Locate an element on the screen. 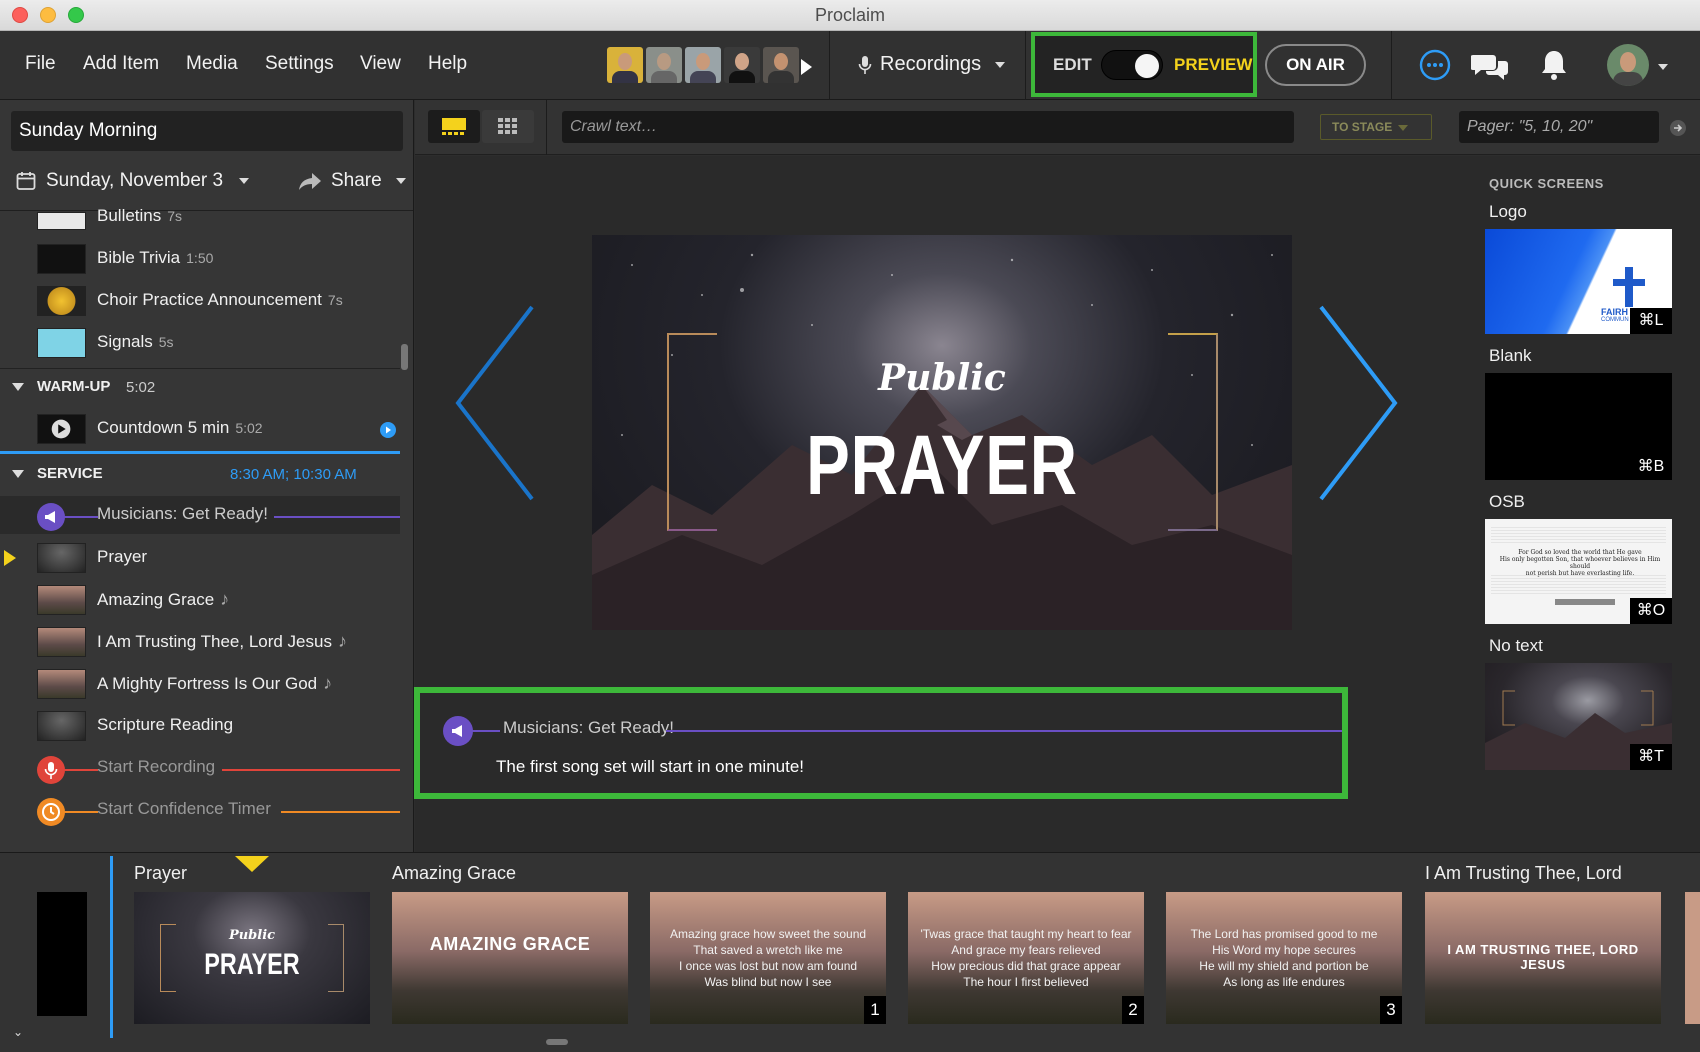 This screenshot has width=1700, height=1052. notifications-bell-icon is located at coordinates (1554, 65).